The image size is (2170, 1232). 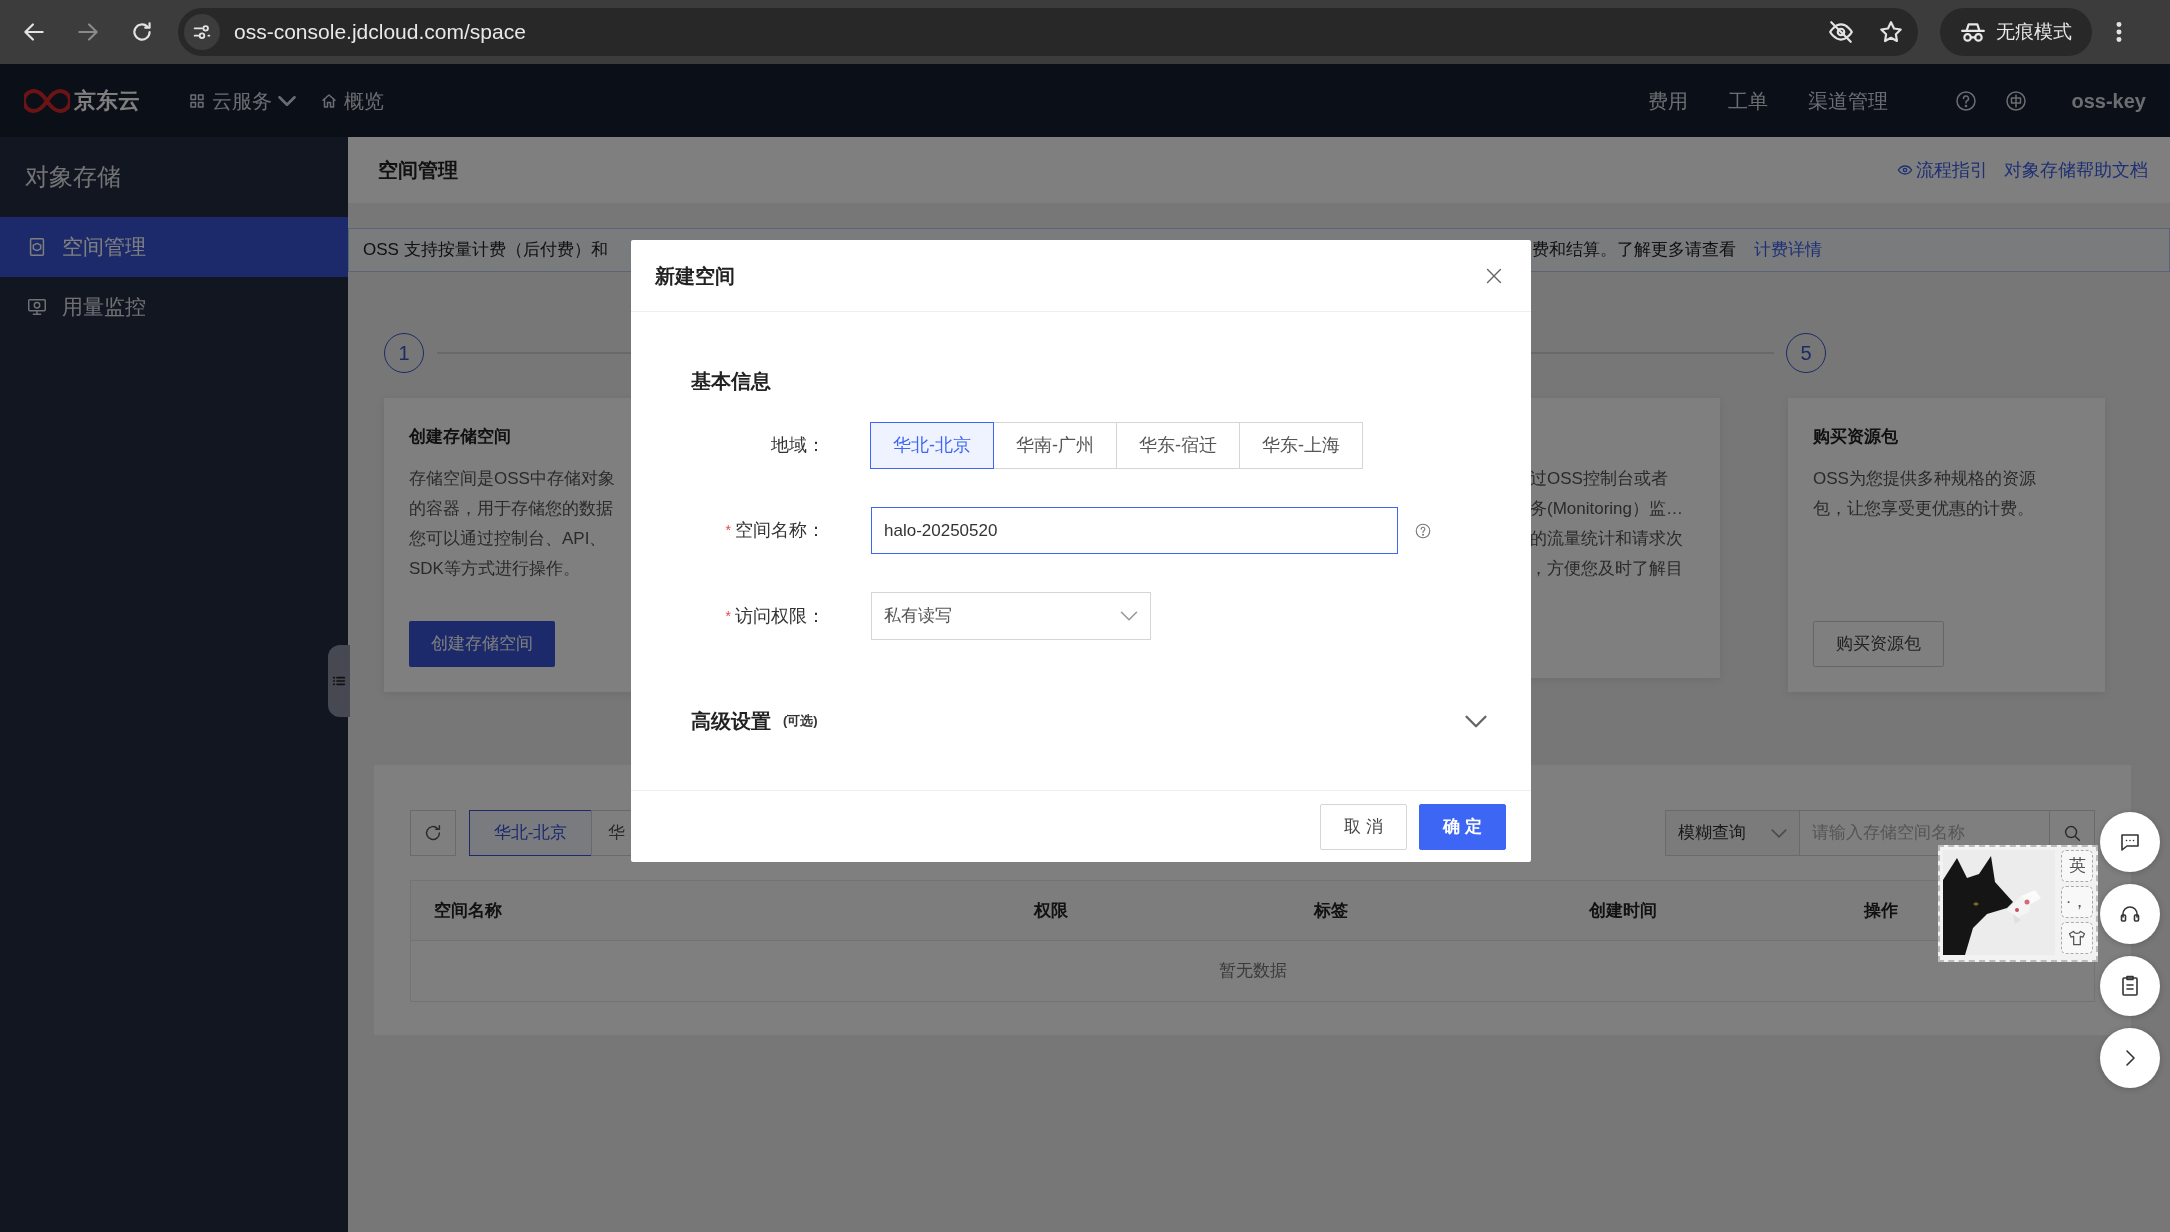 I want to click on confirm-button: 确 定, so click(x=1462, y=826).